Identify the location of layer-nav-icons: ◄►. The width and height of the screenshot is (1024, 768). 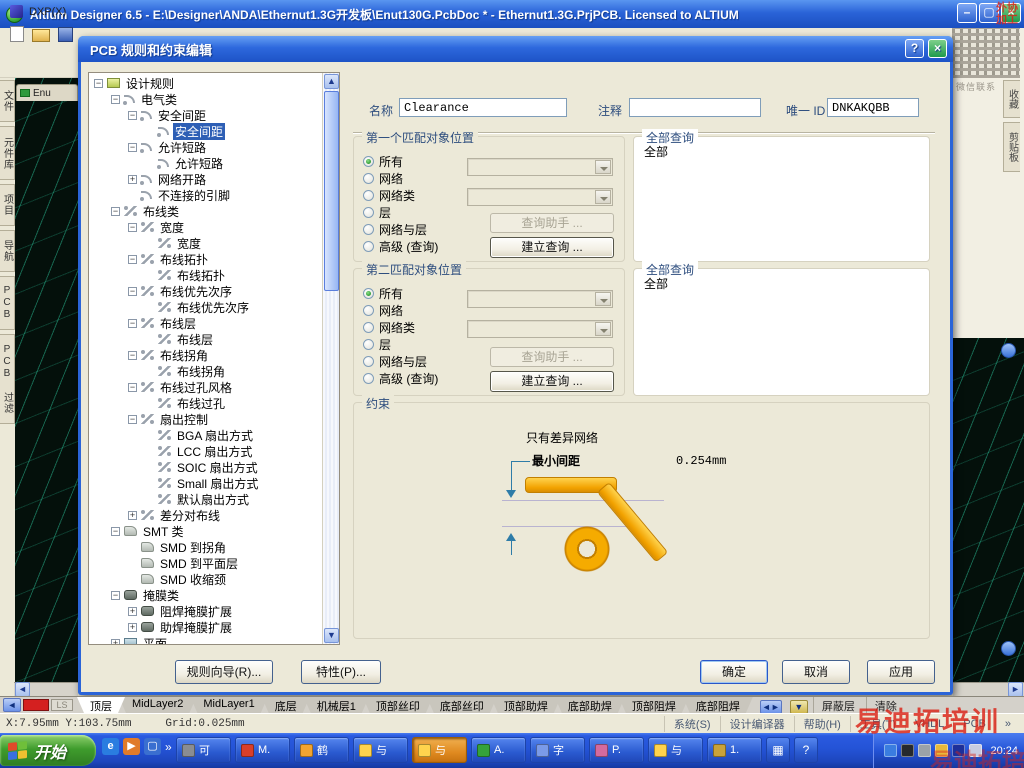
(770, 706).